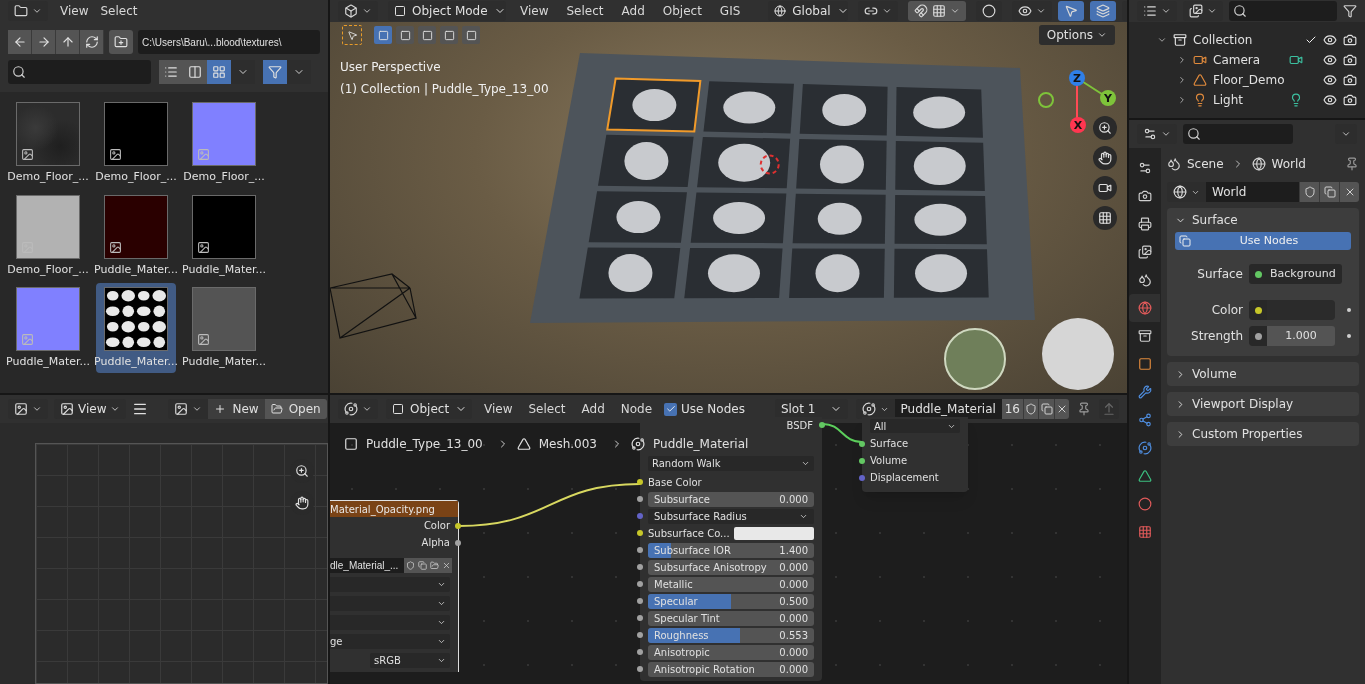  I want to click on node-dropdown: Random Walk, so click(731, 463).